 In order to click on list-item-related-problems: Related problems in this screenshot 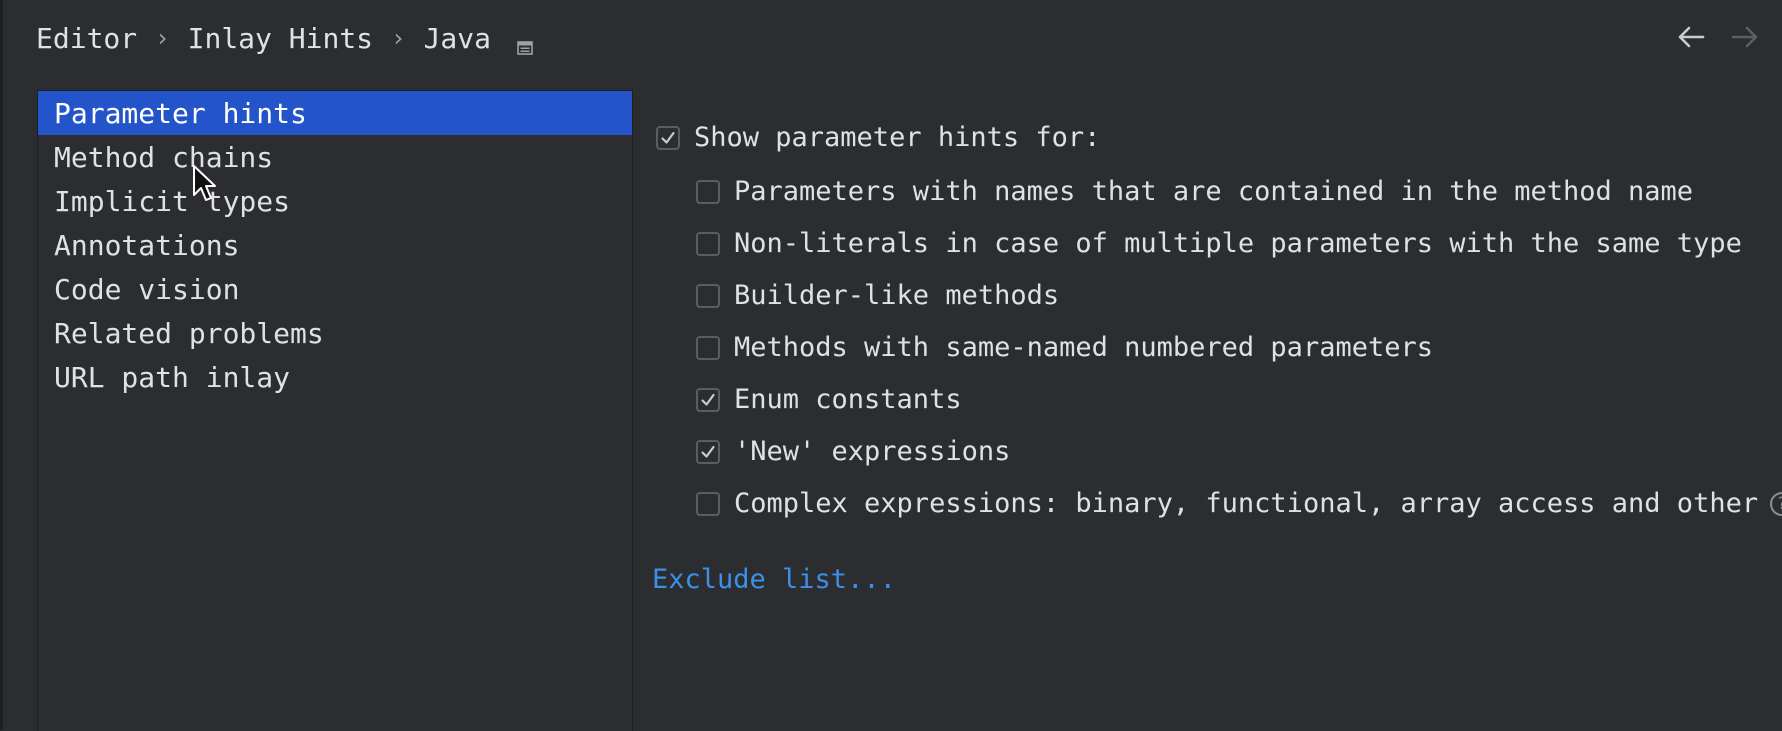, I will do `click(335, 333)`.